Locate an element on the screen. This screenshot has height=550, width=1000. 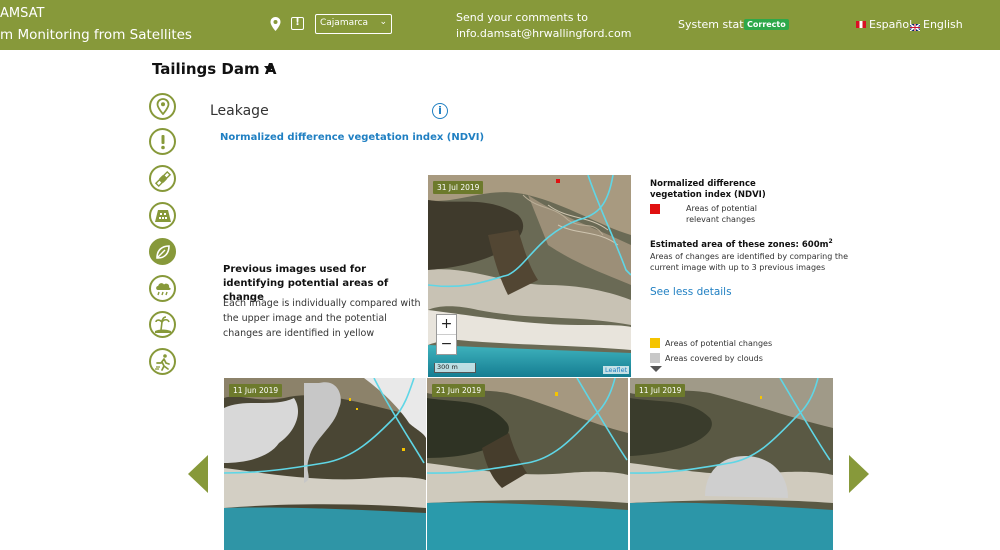
zoom-control: + − is located at coordinates (446, 334).